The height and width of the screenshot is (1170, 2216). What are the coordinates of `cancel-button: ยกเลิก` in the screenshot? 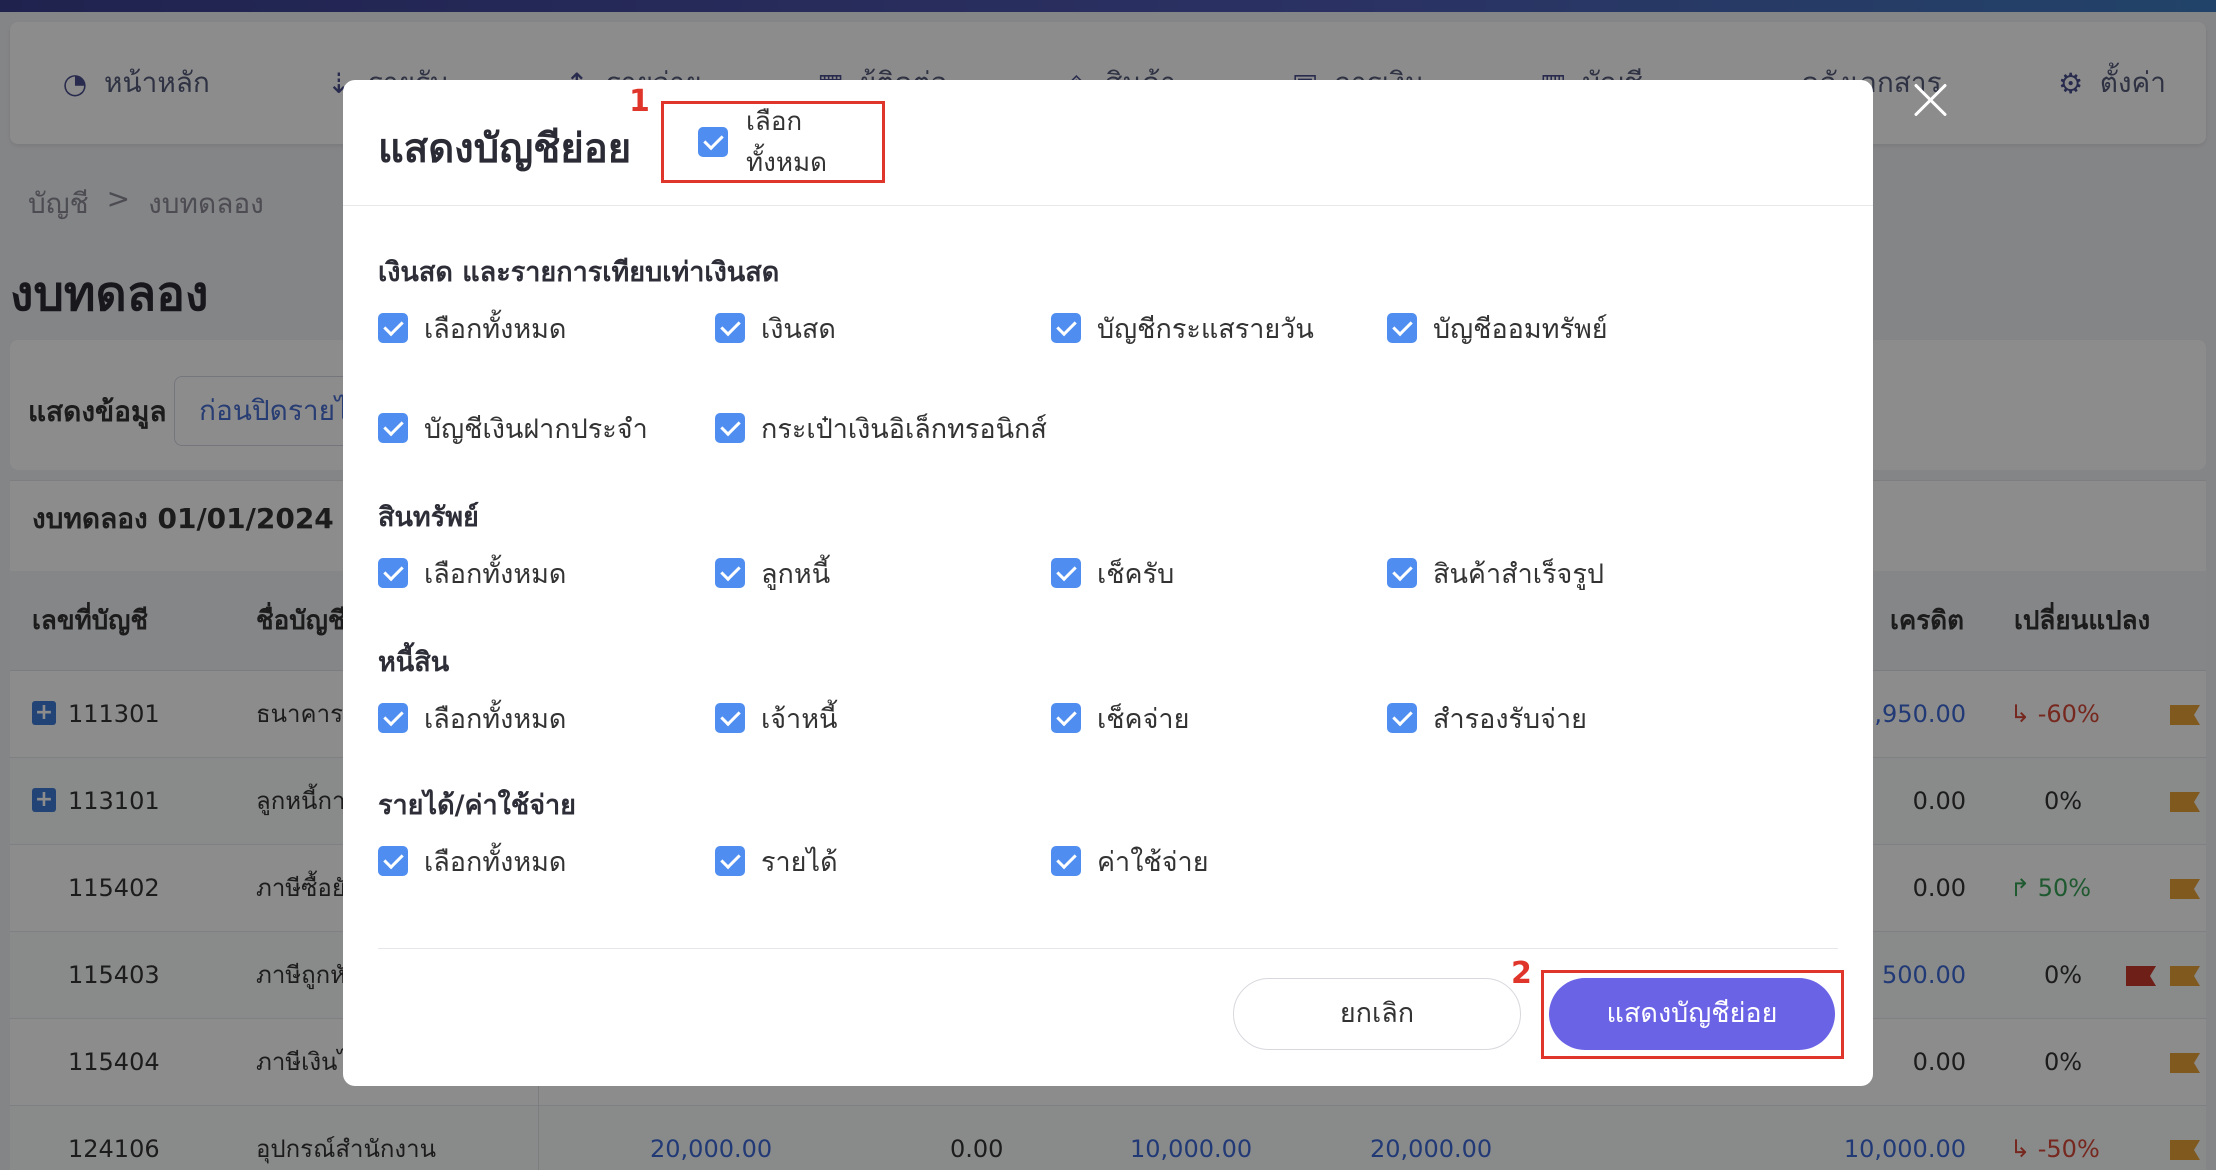 It's located at (1377, 1014).